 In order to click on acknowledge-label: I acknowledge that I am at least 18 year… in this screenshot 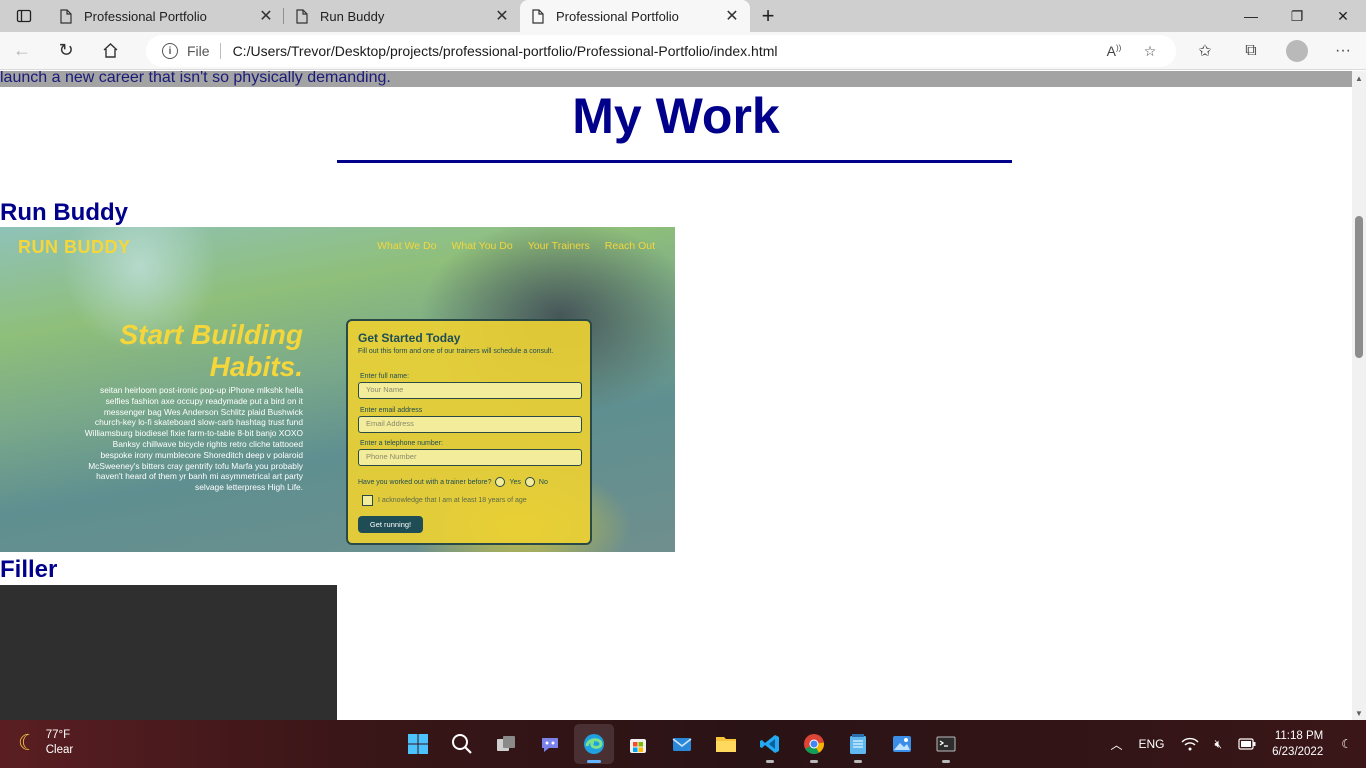, I will do `click(452, 500)`.